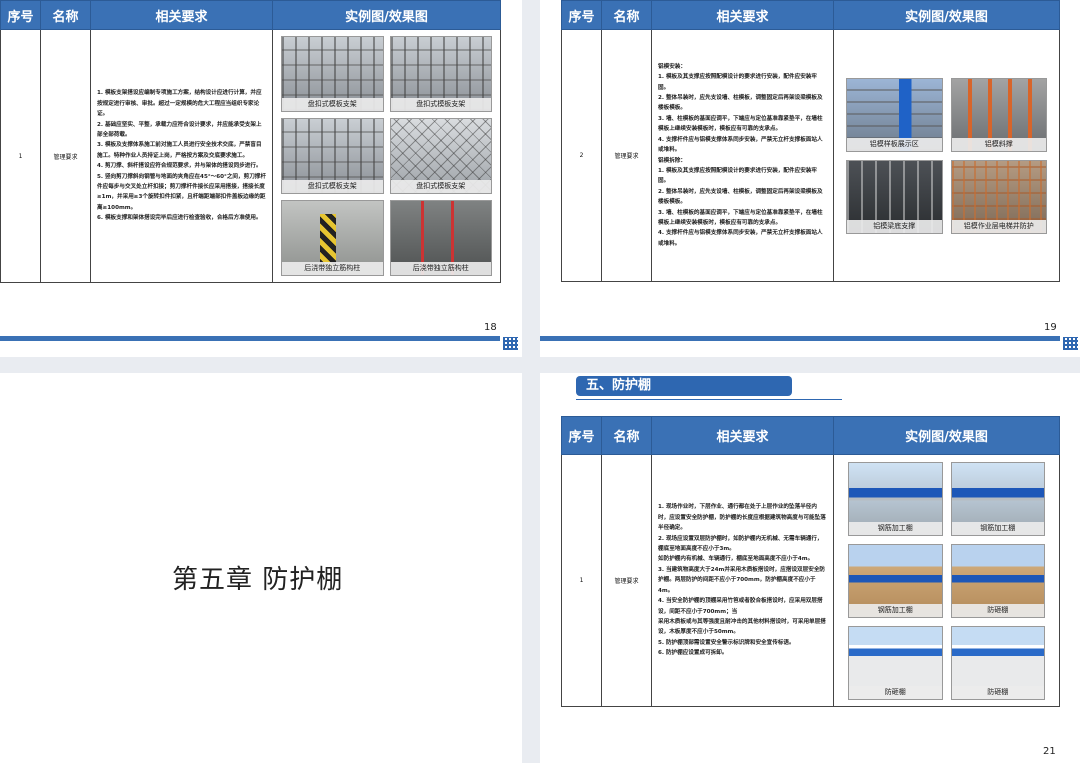 This screenshot has width=1080, height=763. Describe the element at coordinates (490, 327) in the screenshot. I see `page-number: 18` at that location.